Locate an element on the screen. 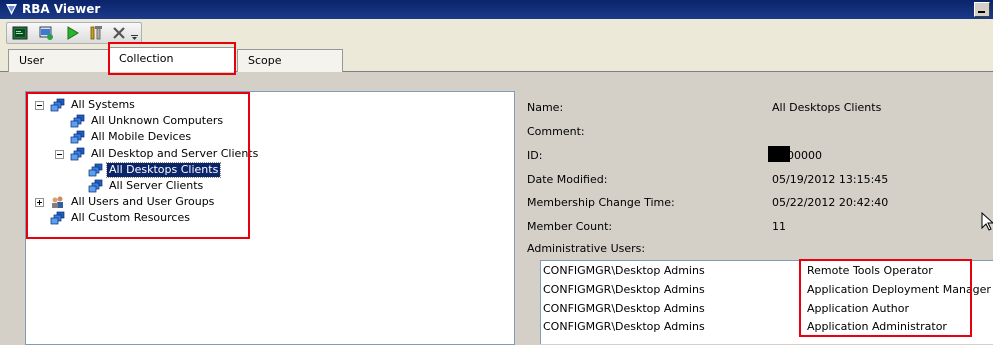 The height and width of the screenshot is (345, 993). tree-node-label: All Custom Resources is located at coordinates (130, 217).